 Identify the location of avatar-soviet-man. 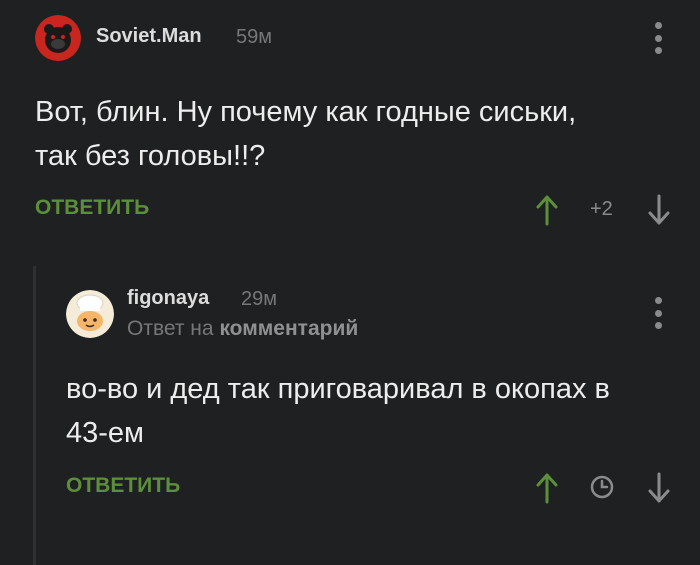
(58, 38).